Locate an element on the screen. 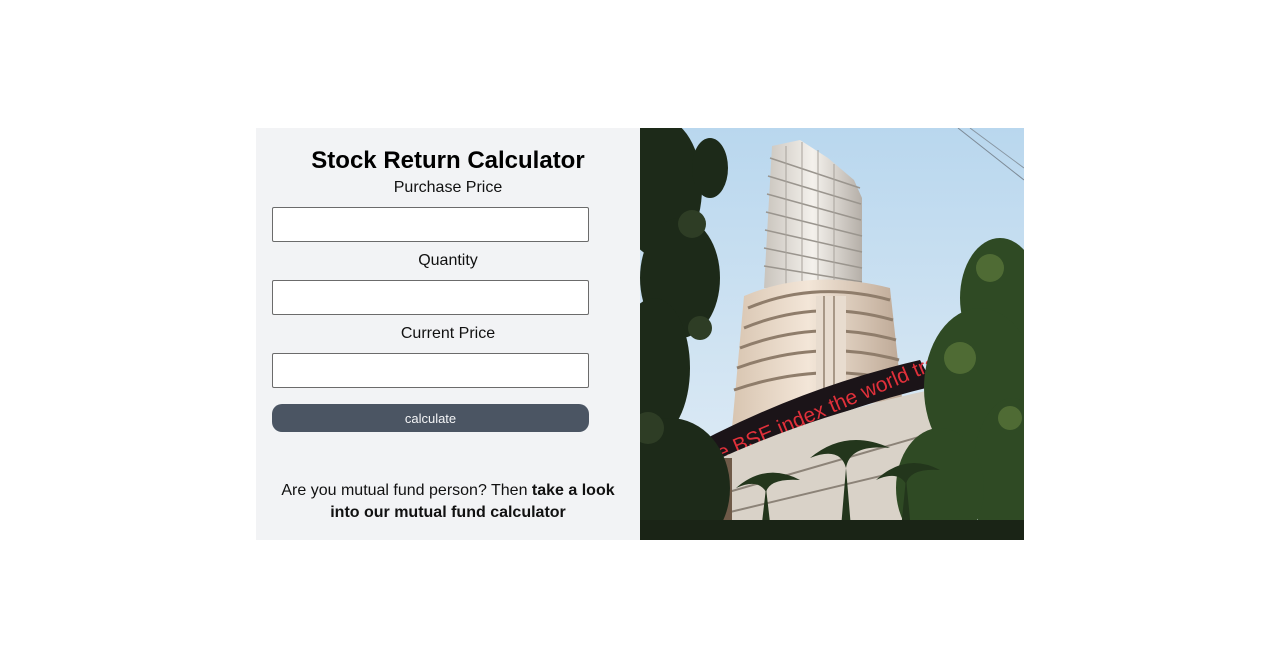 The image size is (1280, 670). page-title: Stock Return Calculator is located at coordinates (448, 160).